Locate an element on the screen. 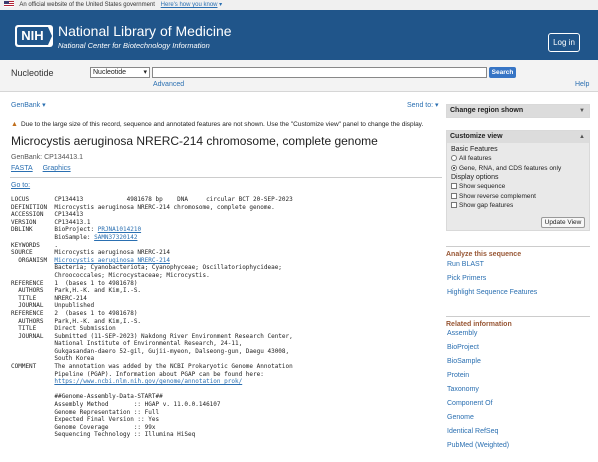 This screenshot has width=598, height=462. pick-primers-link: Pick Primers is located at coordinates (466, 278).